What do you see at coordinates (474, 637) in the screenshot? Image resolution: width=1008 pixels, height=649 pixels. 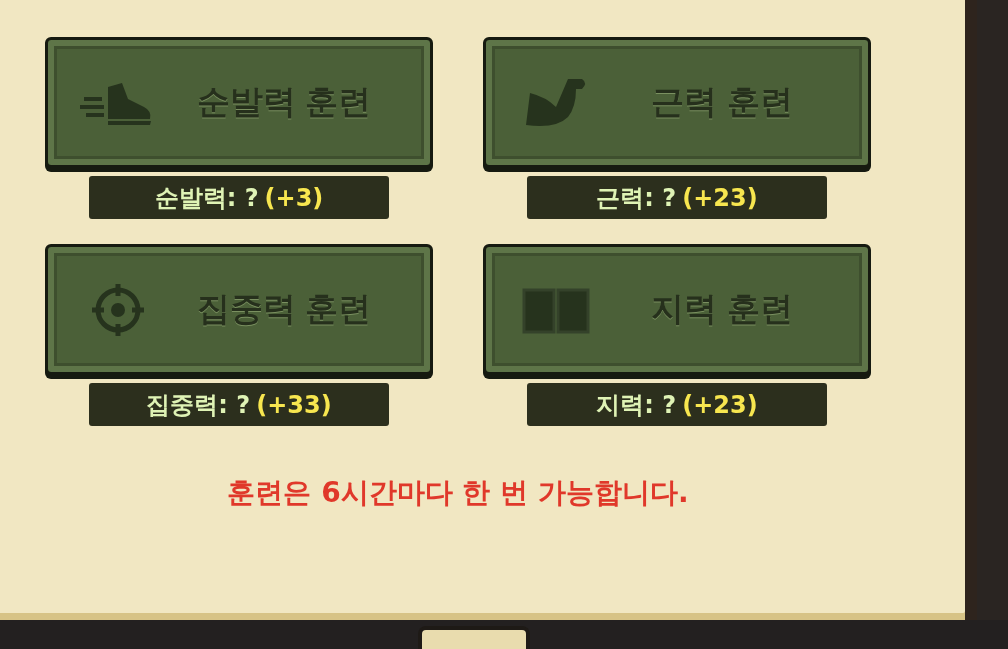 I see `tab-handle` at bounding box center [474, 637].